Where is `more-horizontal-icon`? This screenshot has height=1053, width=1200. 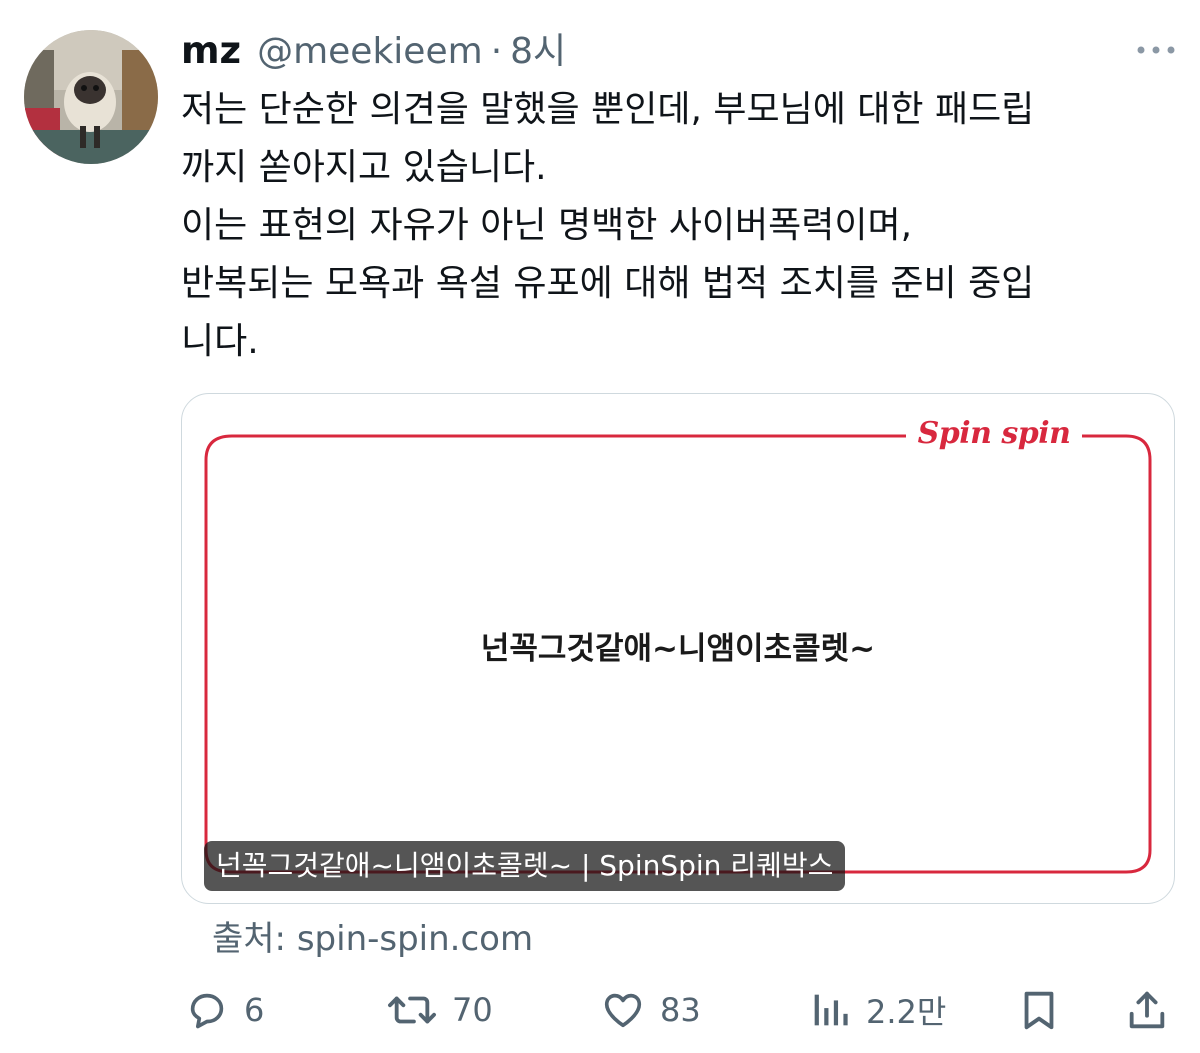 more-horizontal-icon is located at coordinates (1156, 50).